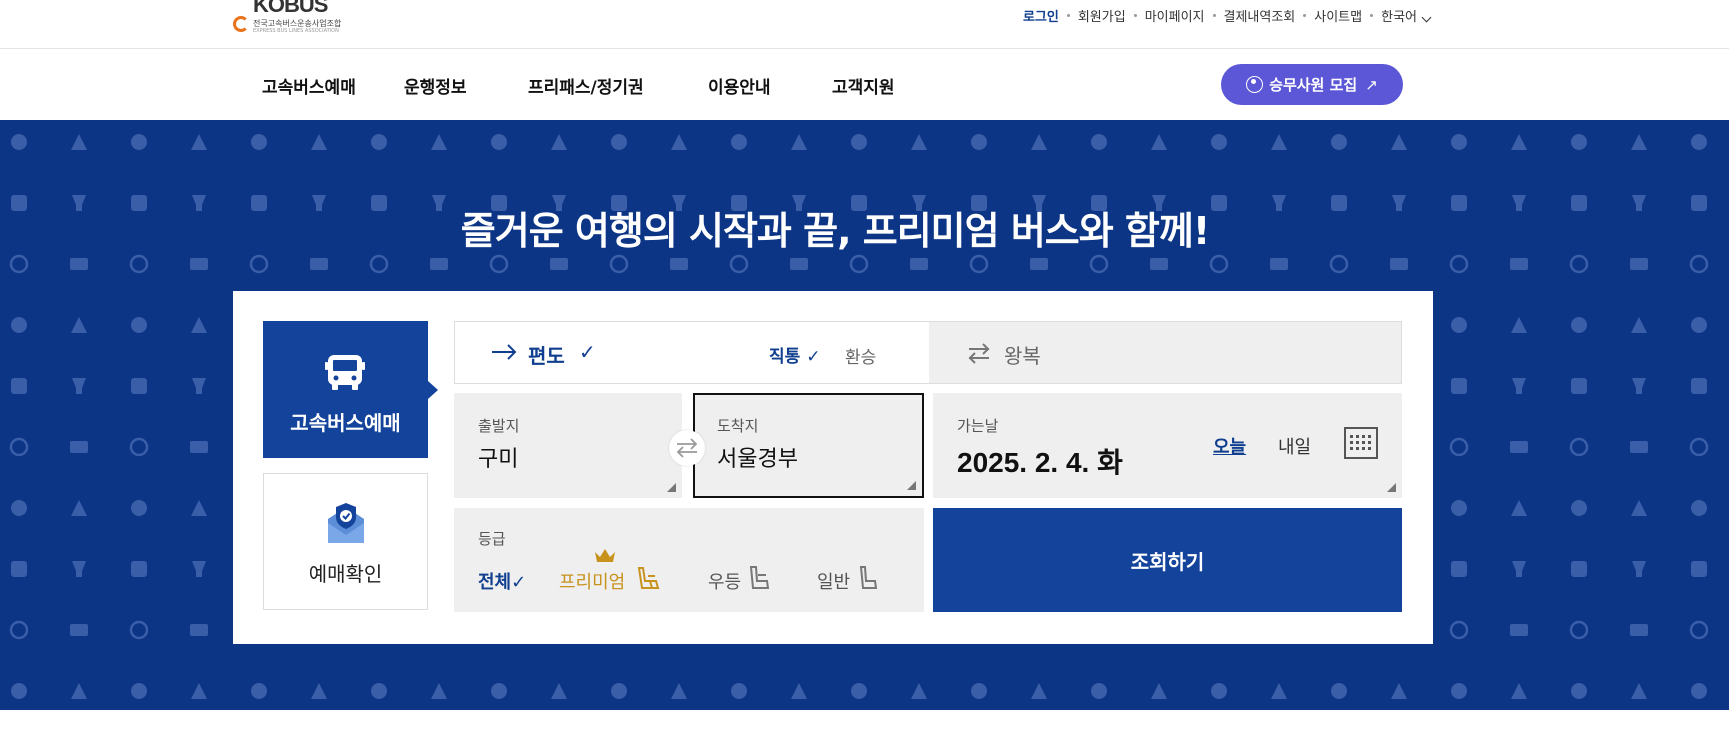  What do you see at coordinates (1165, 352) in the screenshot?
I see `round-trip-option: 왕복` at bounding box center [1165, 352].